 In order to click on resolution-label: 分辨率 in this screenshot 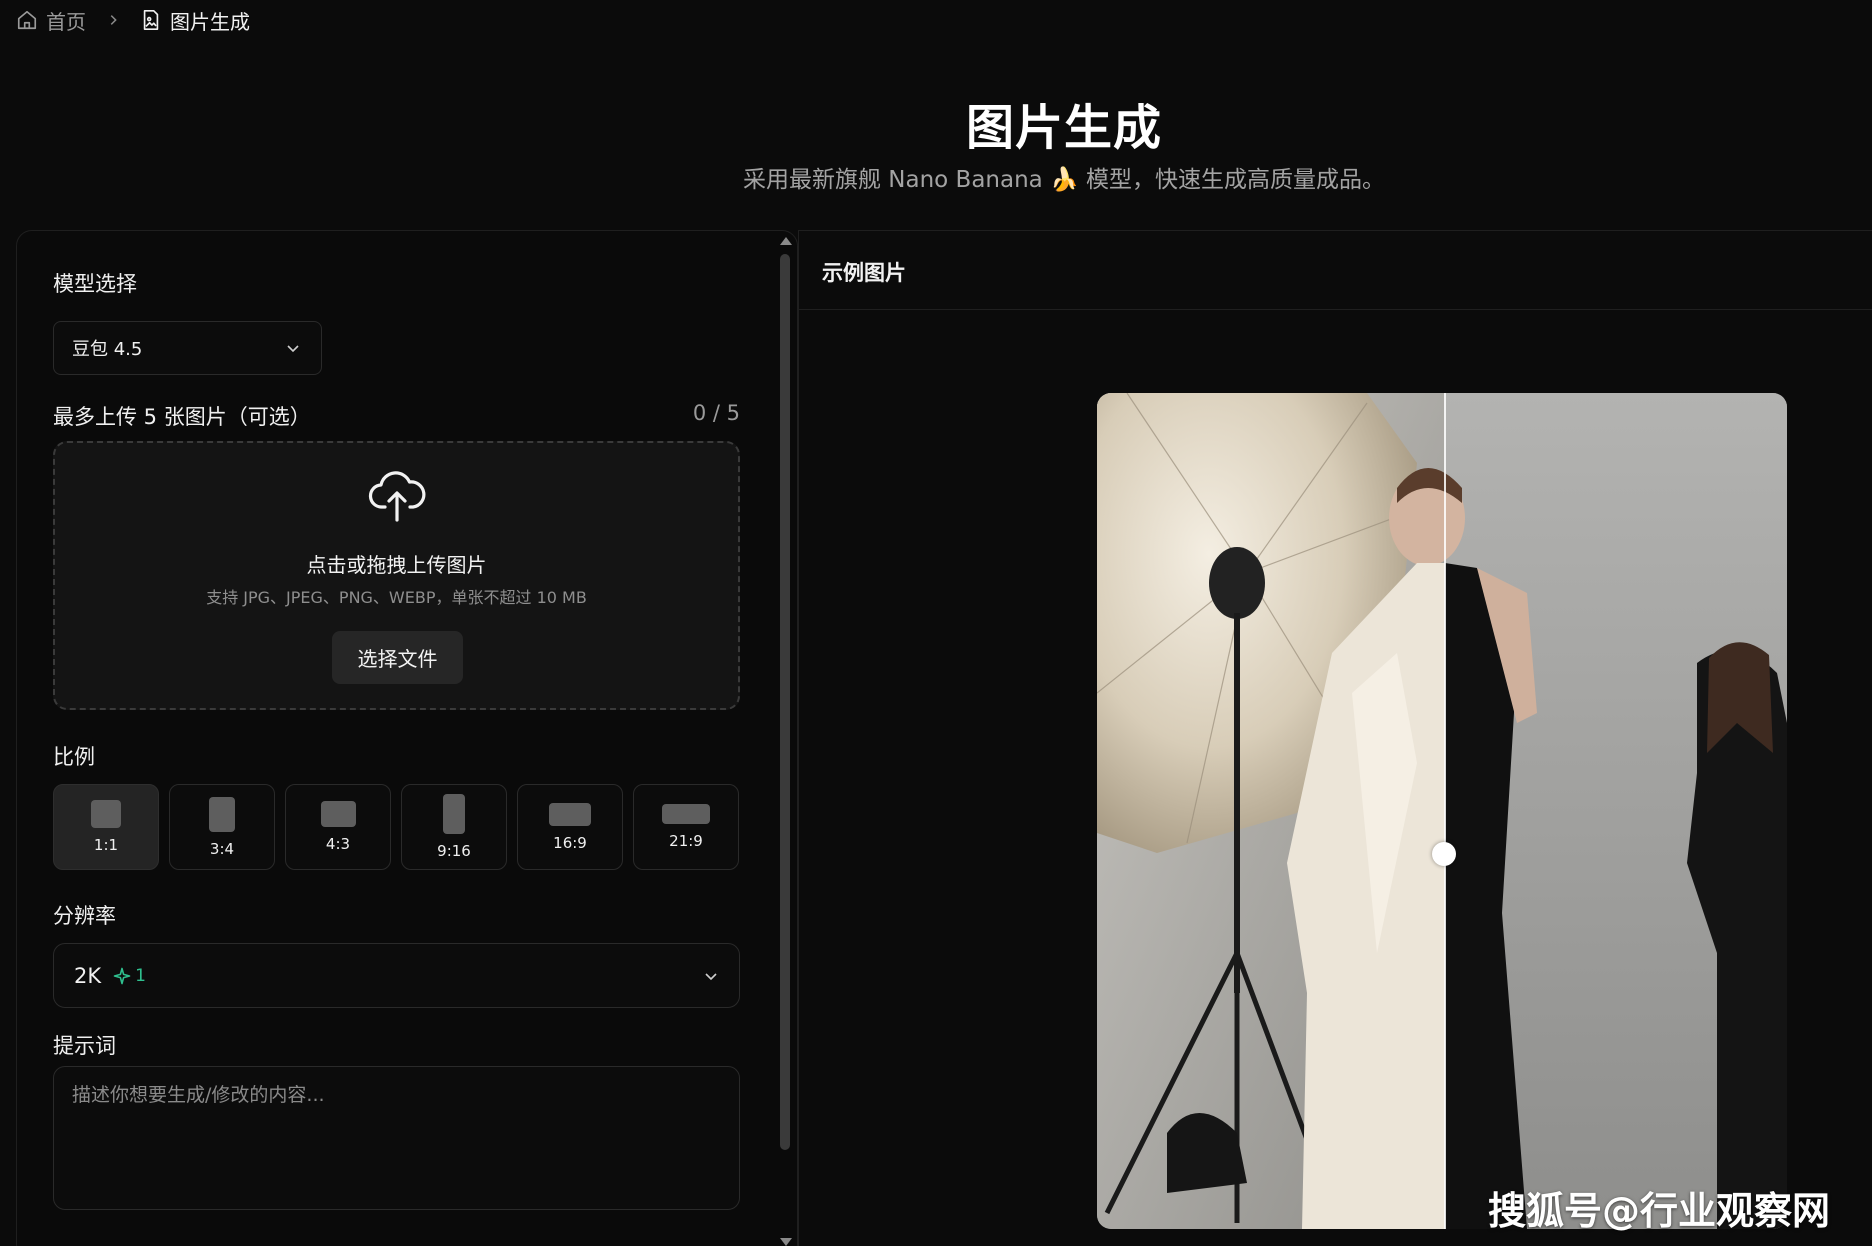, I will do `click(84, 916)`.